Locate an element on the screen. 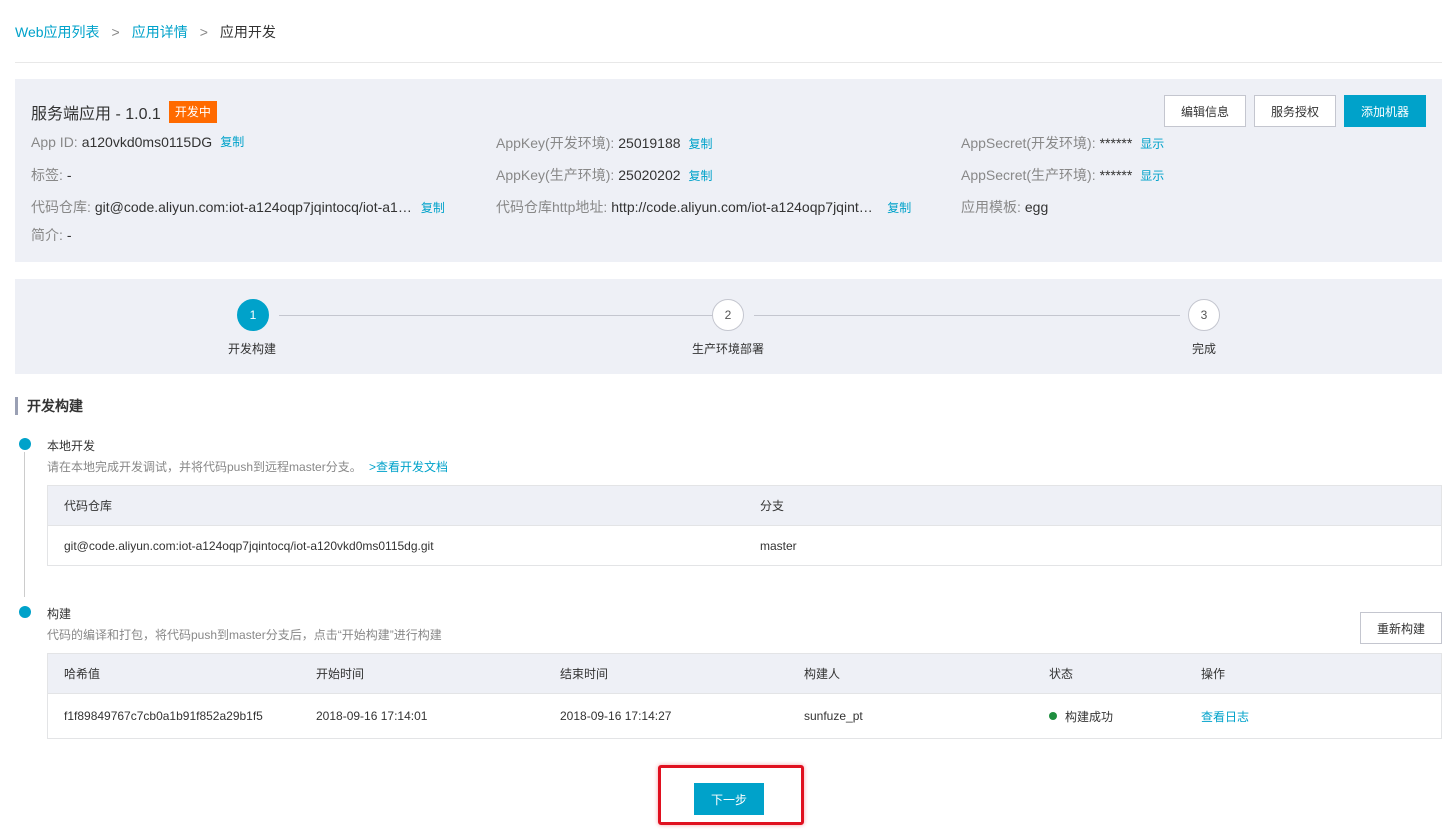 The height and width of the screenshot is (830, 1455). appkey-dev-label: AppKey(开发环境): is located at coordinates (555, 143).